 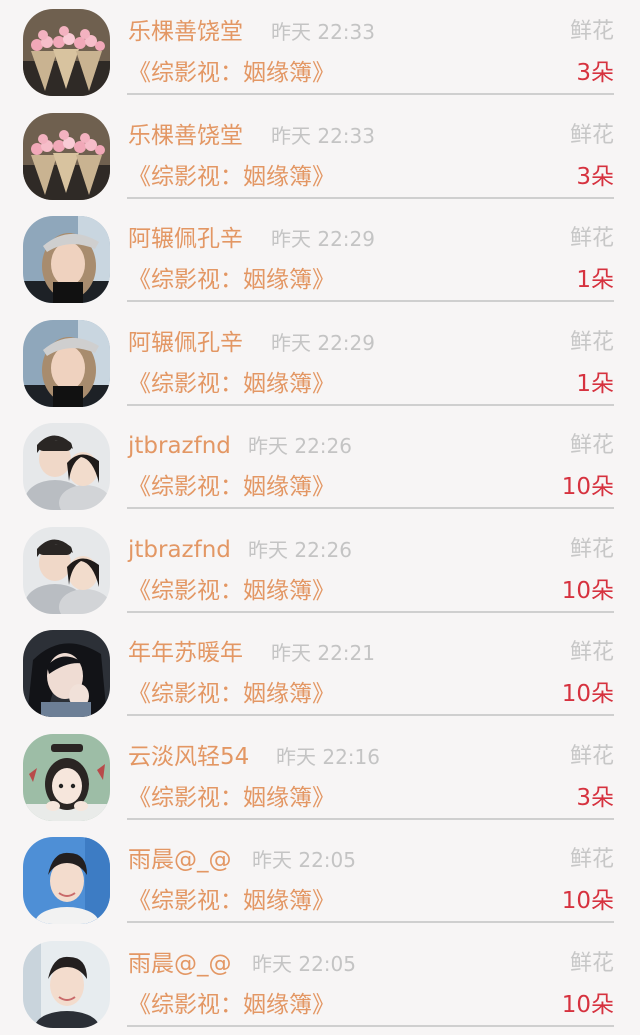 What do you see at coordinates (66, 673) in the screenshot?
I see `woman-portrait-avatar` at bounding box center [66, 673].